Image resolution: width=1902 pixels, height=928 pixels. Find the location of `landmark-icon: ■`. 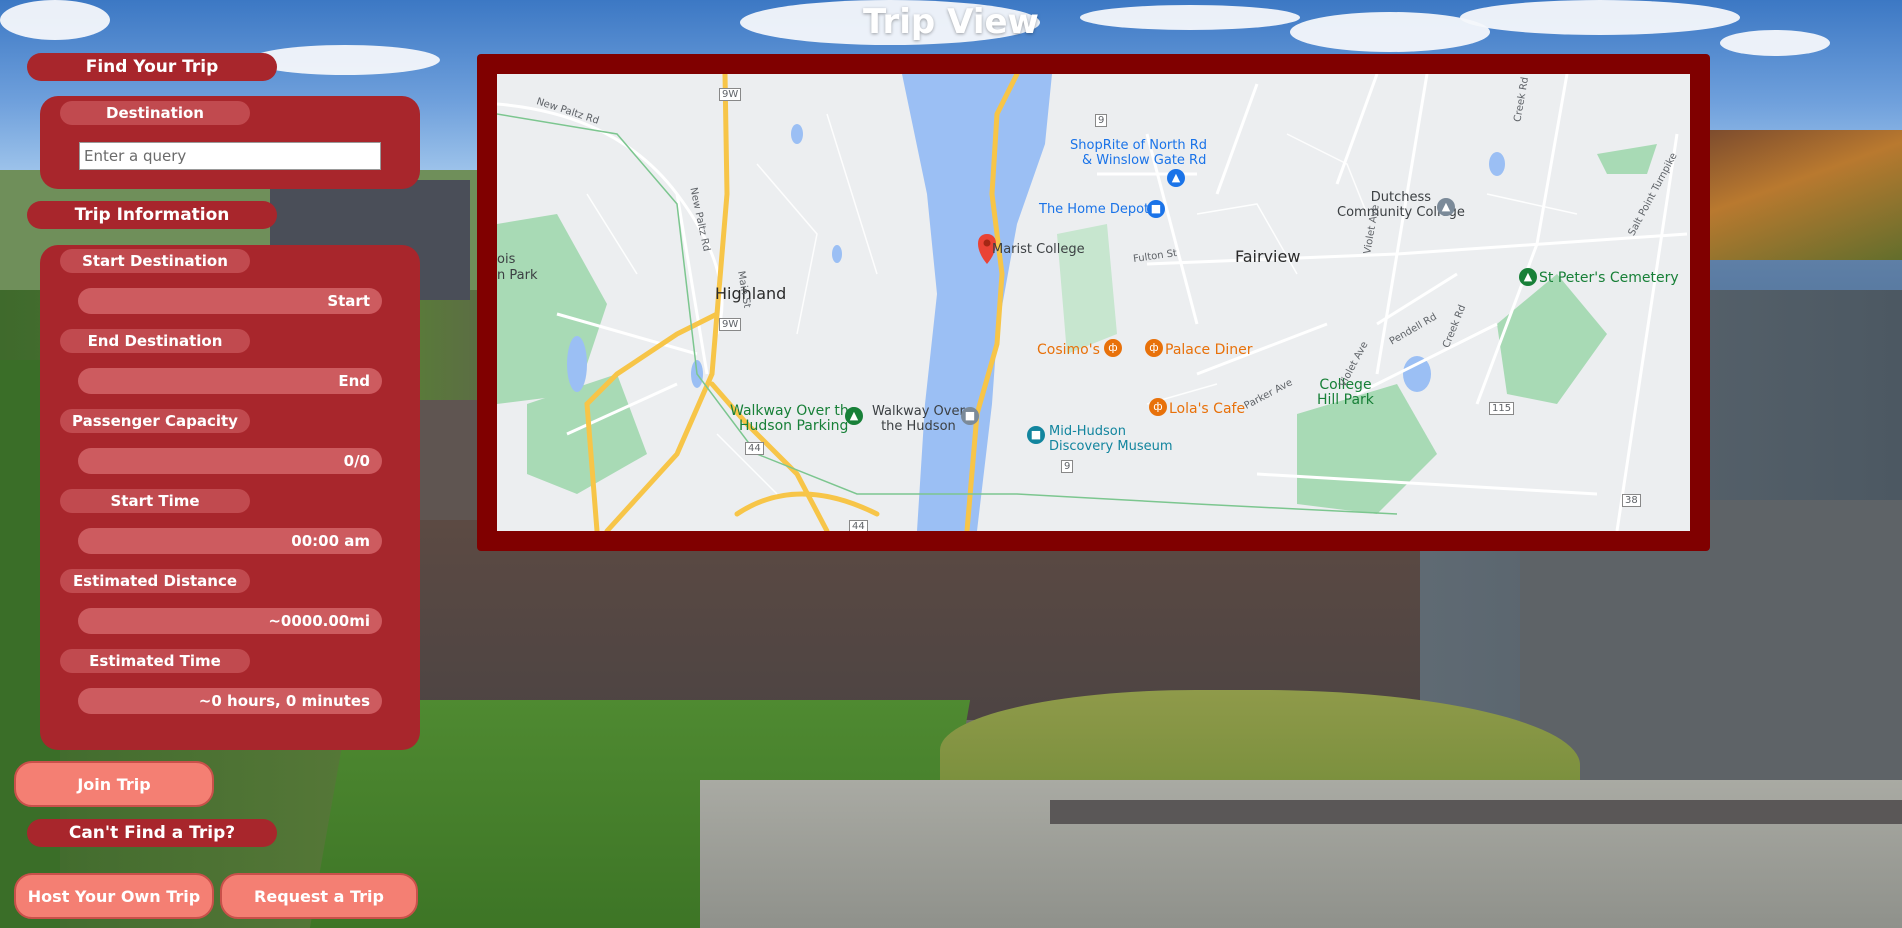

landmark-icon: ■ is located at coordinates (970, 416).